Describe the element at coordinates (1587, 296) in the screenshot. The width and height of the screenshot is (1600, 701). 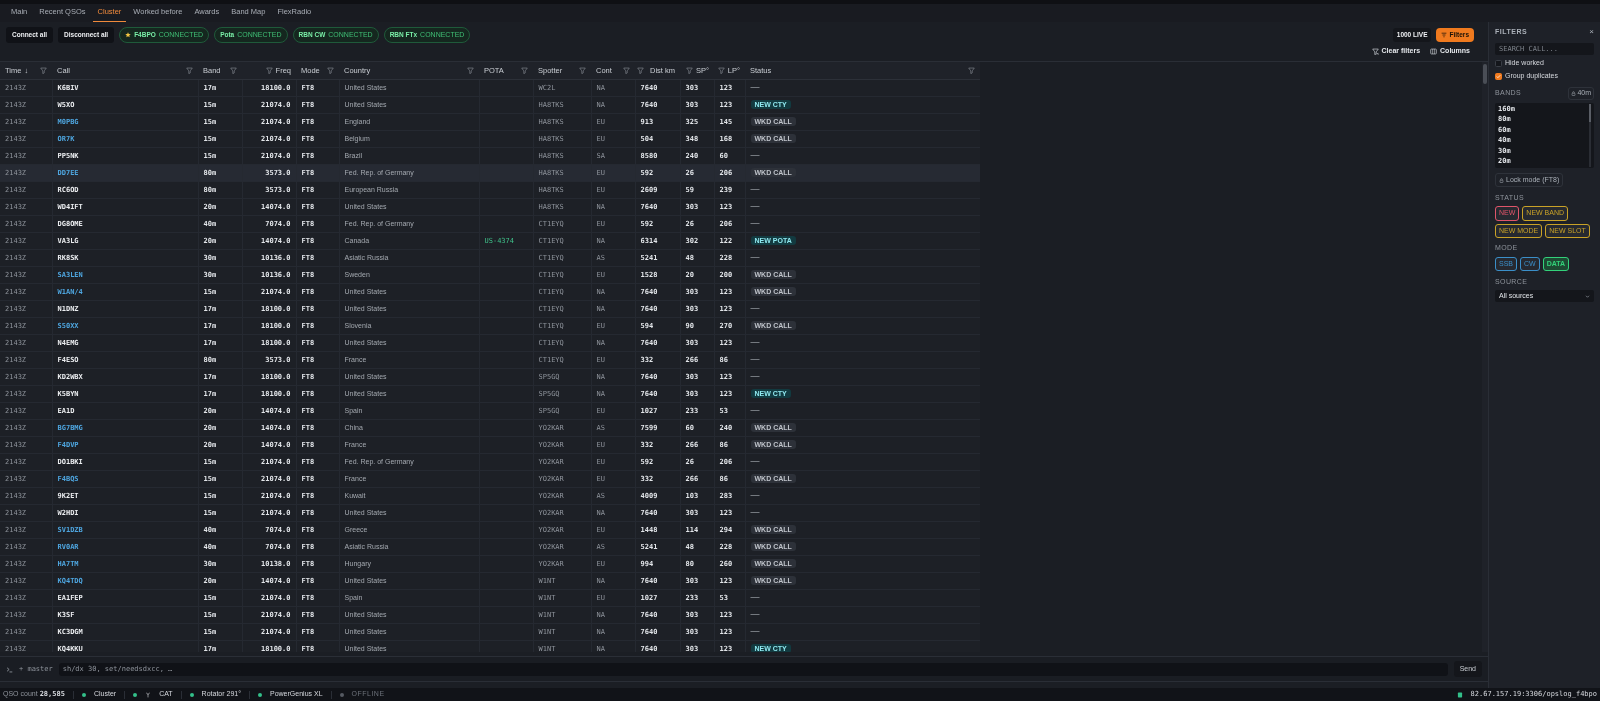
I see `caret-icon` at that location.